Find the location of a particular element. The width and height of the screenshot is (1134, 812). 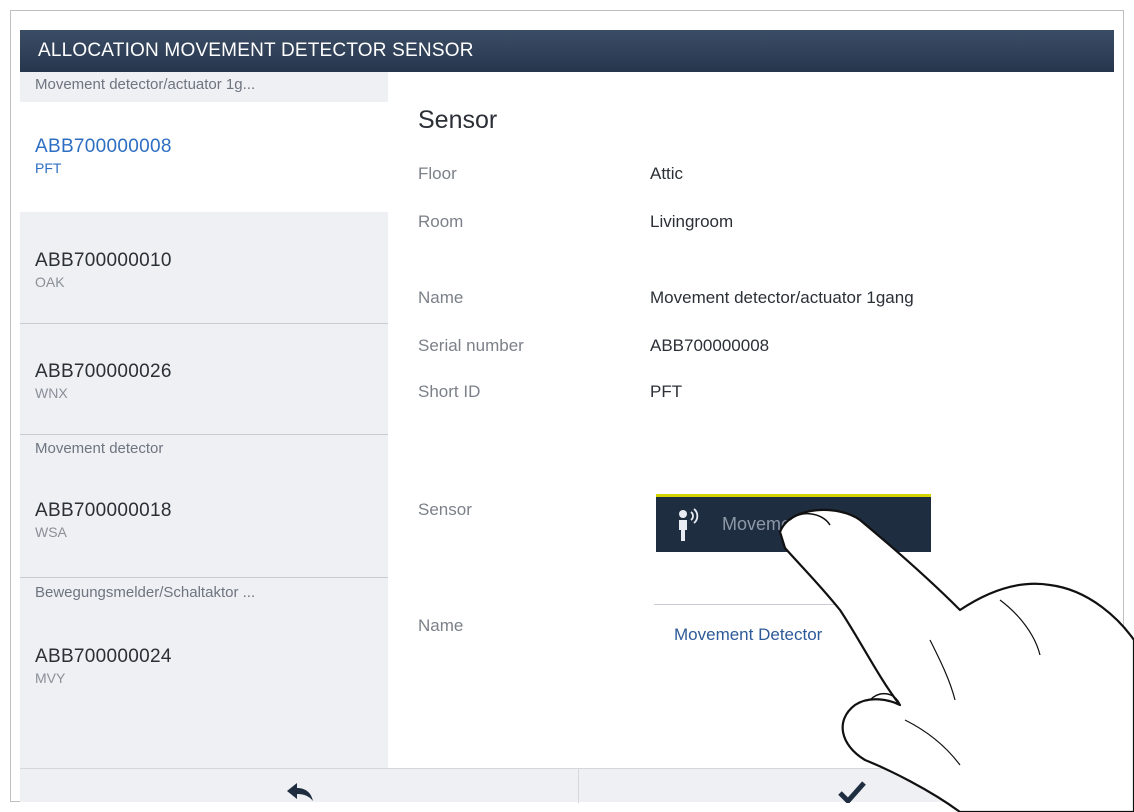

device-code: ABB700000018 is located at coordinates (103, 510).